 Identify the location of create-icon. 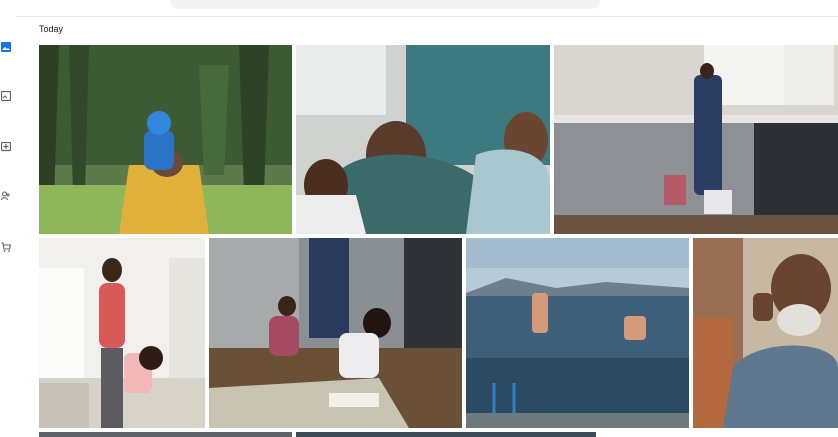
(6, 147).